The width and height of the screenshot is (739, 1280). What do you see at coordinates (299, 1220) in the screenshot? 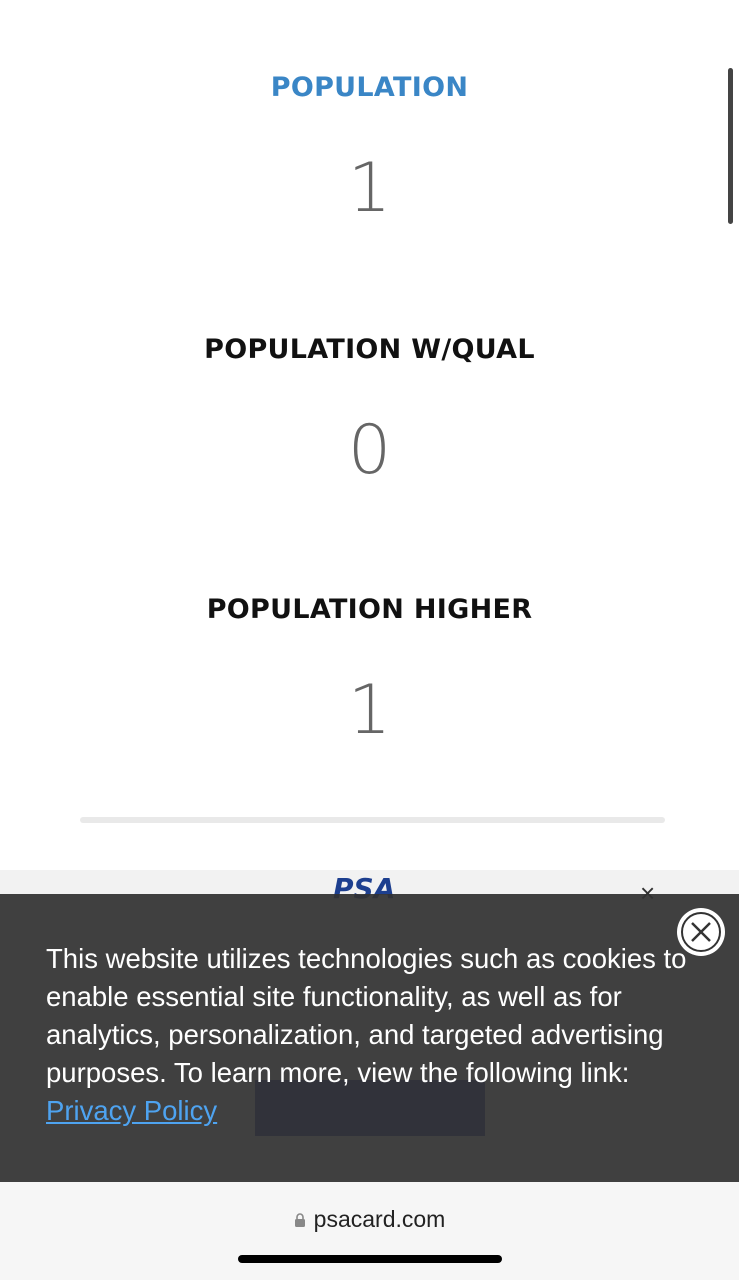
I see `lock-icon` at bounding box center [299, 1220].